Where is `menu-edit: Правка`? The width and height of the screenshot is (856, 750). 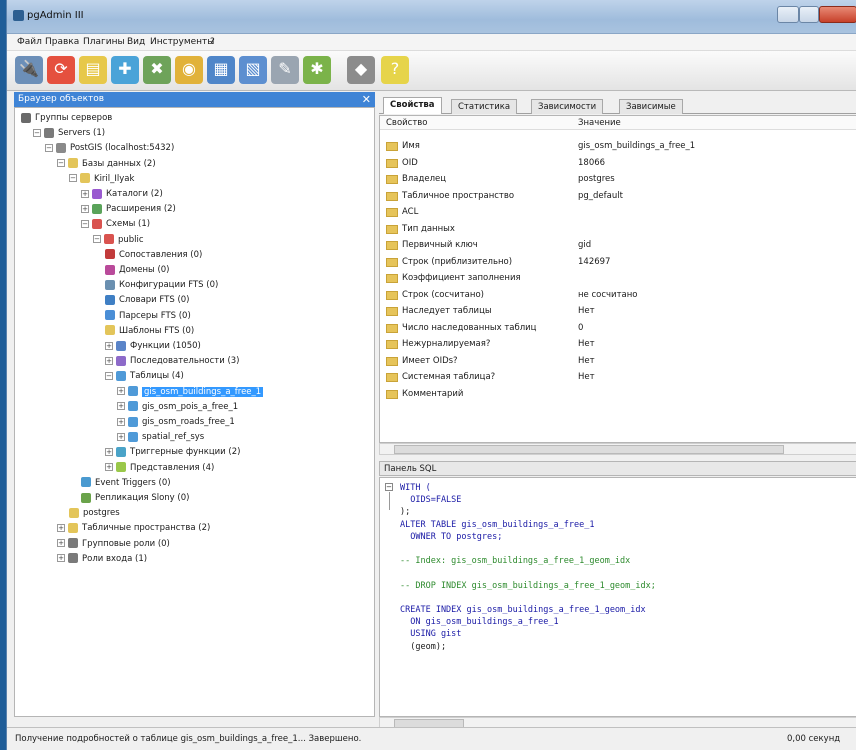 menu-edit: Правка is located at coordinates (62, 42).